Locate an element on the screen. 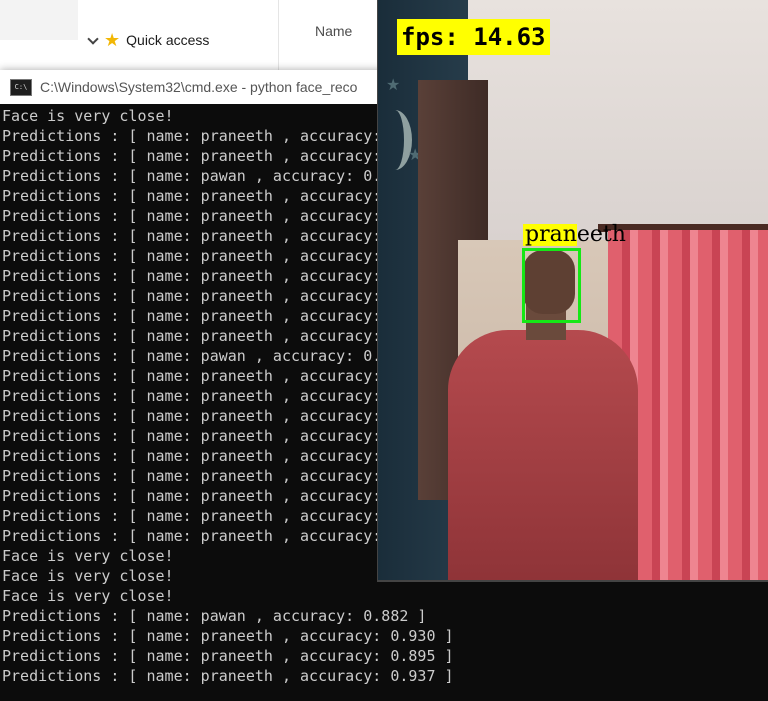  moon-decal is located at coordinates (395, 140).